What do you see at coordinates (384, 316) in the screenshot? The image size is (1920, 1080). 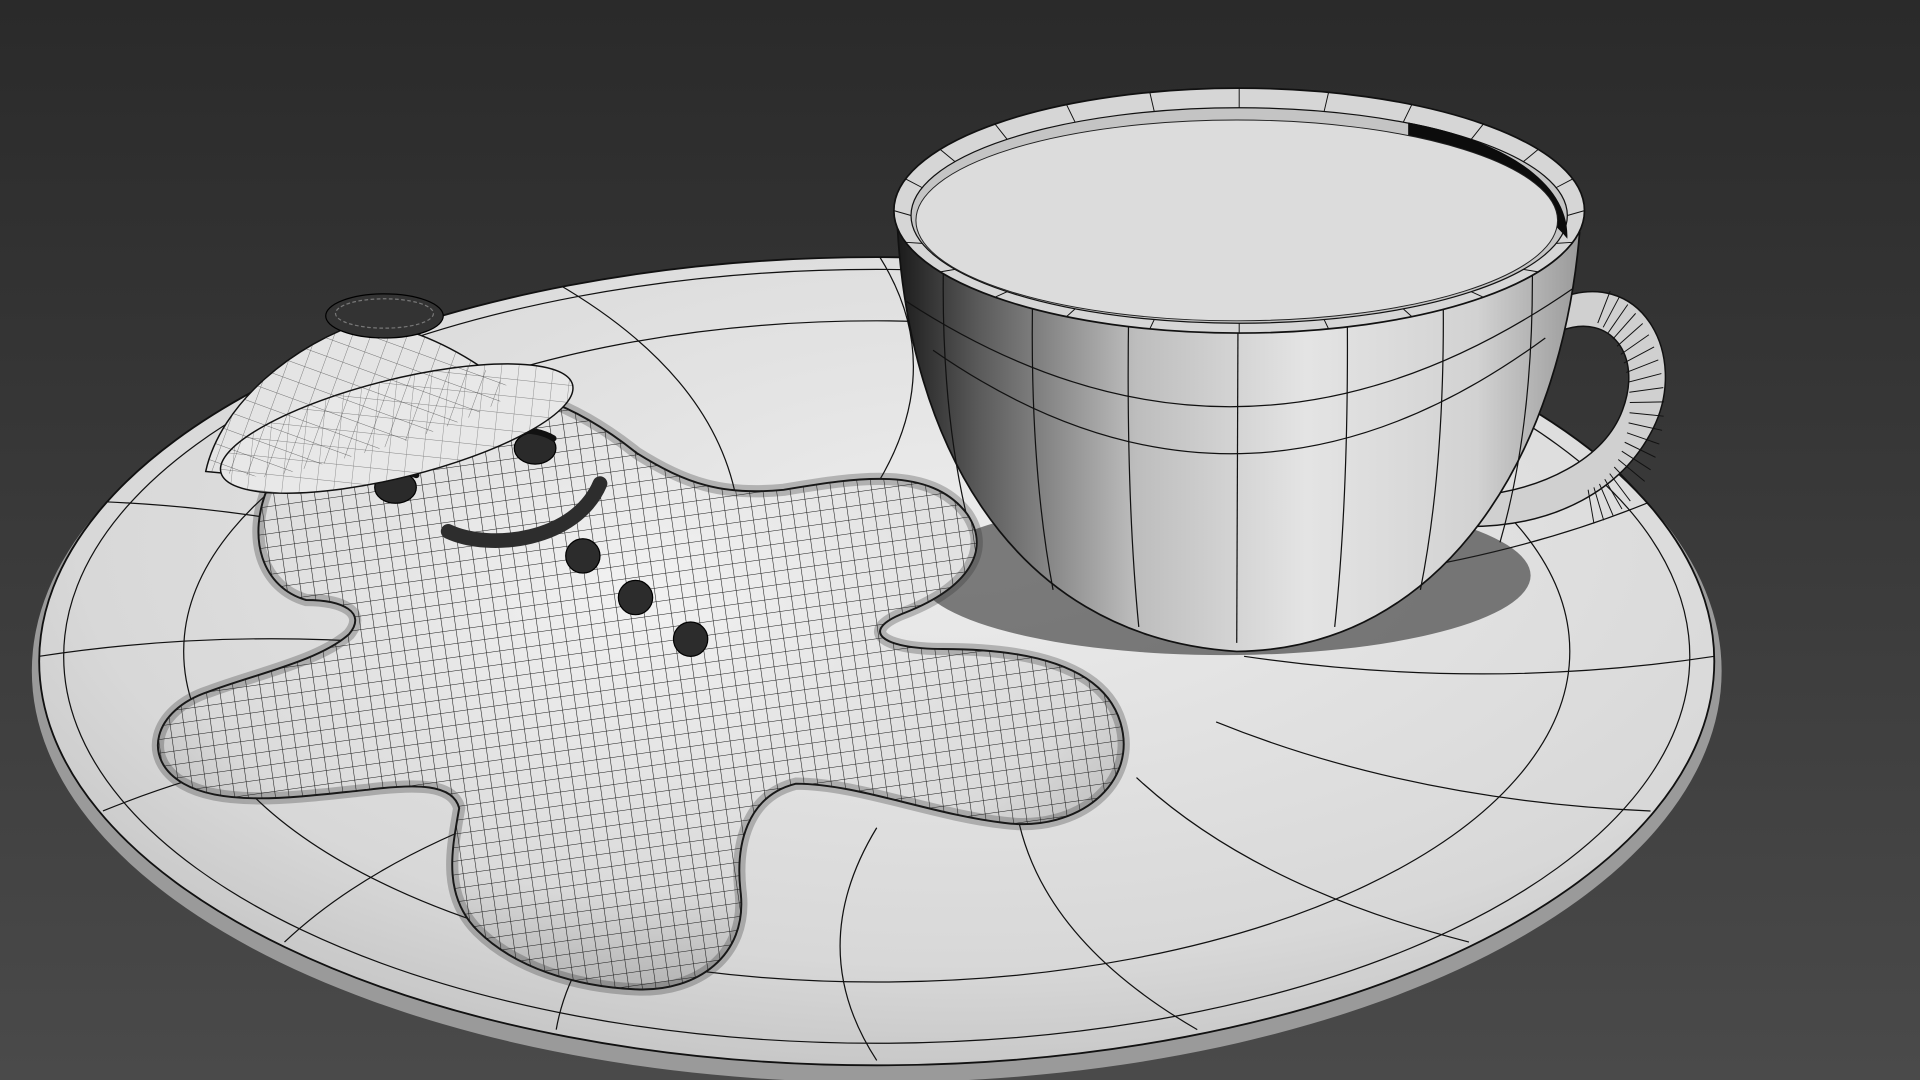 I see `hat-pompom` at bounding box center [384, 316].